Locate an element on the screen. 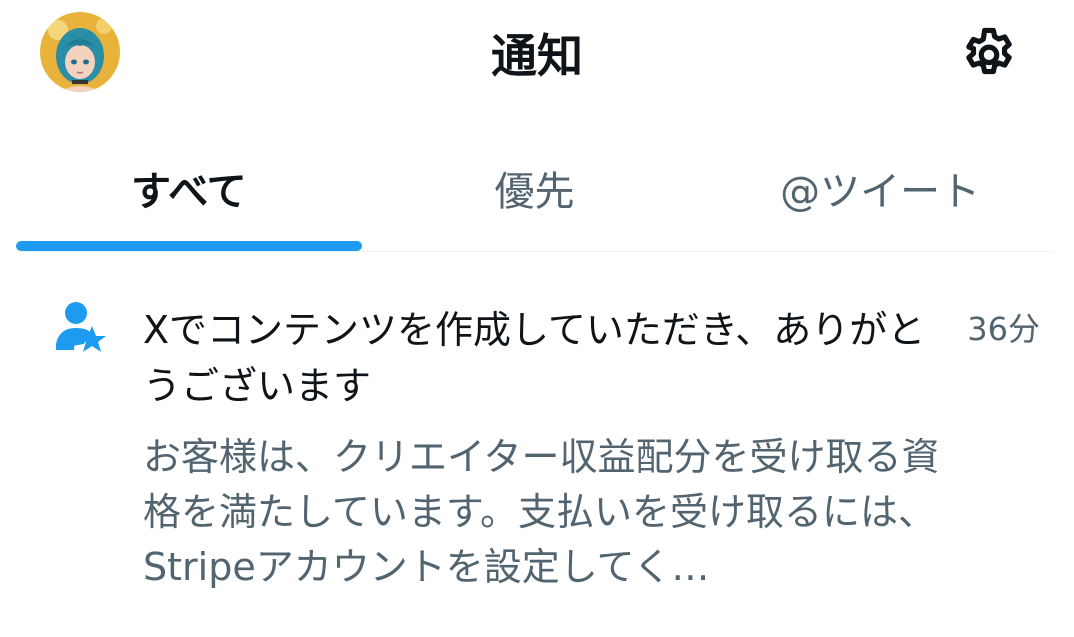  tab-priority: 優先 is located at coordinates (535, 200).